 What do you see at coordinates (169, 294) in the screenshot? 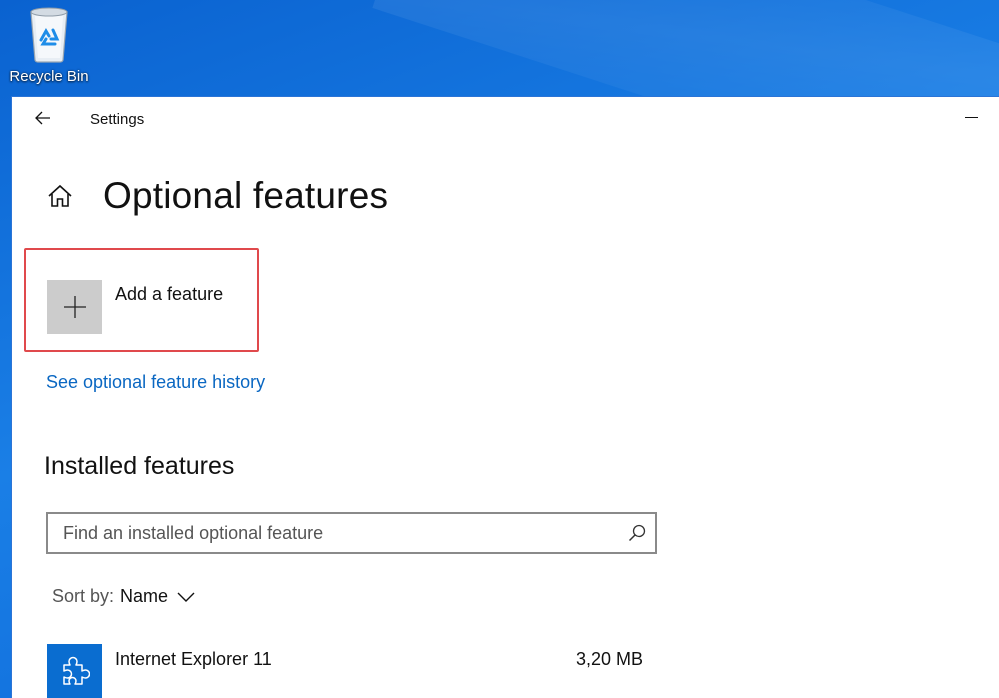
I see `add-feature-label: Add a feature` at bounding box center [169, 294].